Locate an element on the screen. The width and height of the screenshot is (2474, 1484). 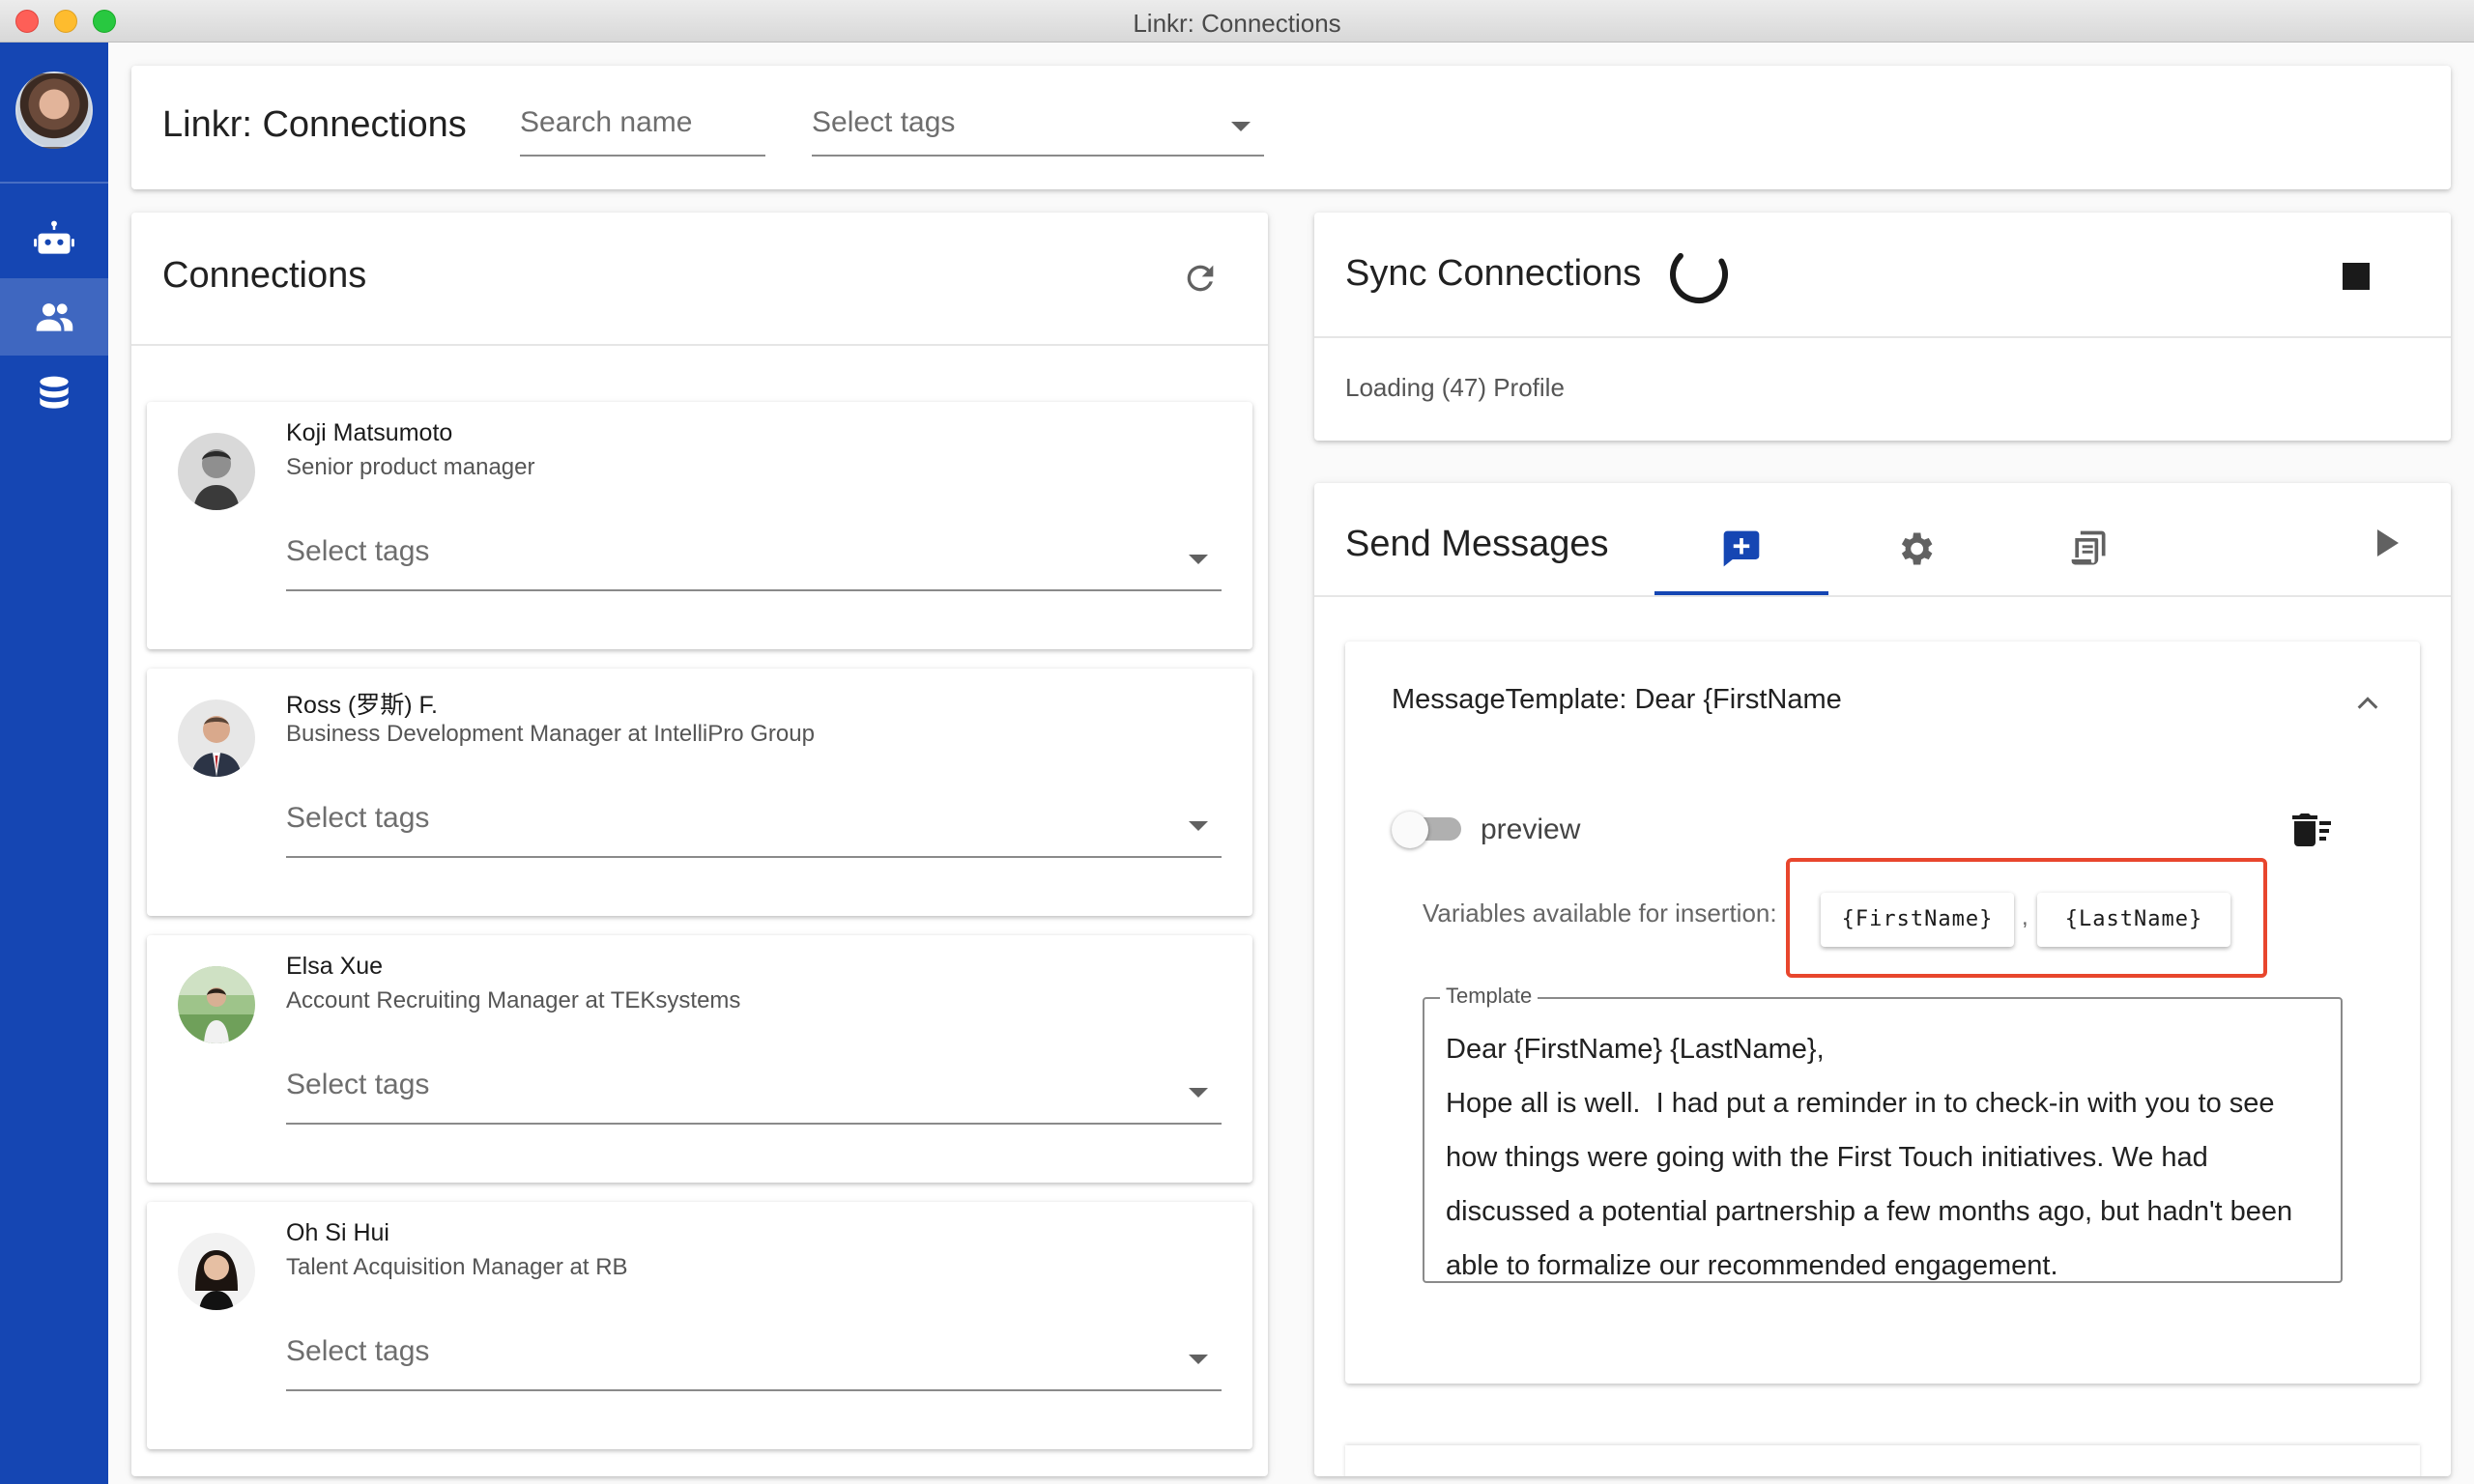
preview-toggle is located at coordinates (1428, 830).